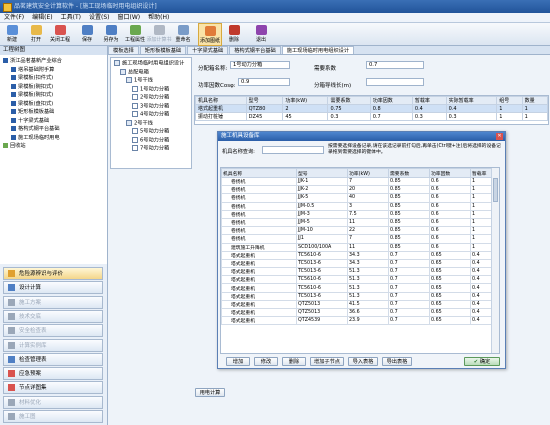 The width and height of the screenshot is (550, 425). Describe the element at coordinates (158, 17) in the screenshot. I see `menu-help: 帮助(H)` at that location.